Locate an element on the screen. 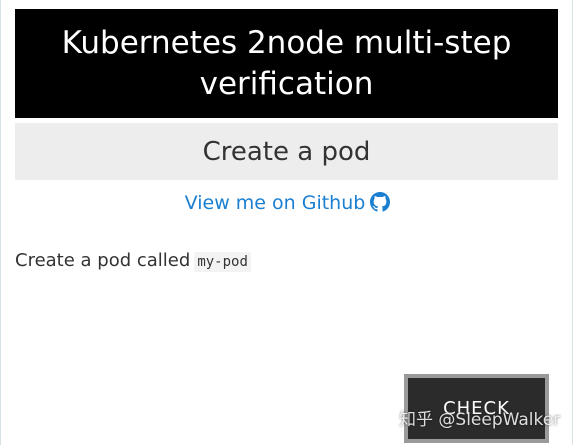 The width and height of the screenshot is (573, 445). page-title: Kubernetes 2node multi-step verification is located at coordinates (286, 63).